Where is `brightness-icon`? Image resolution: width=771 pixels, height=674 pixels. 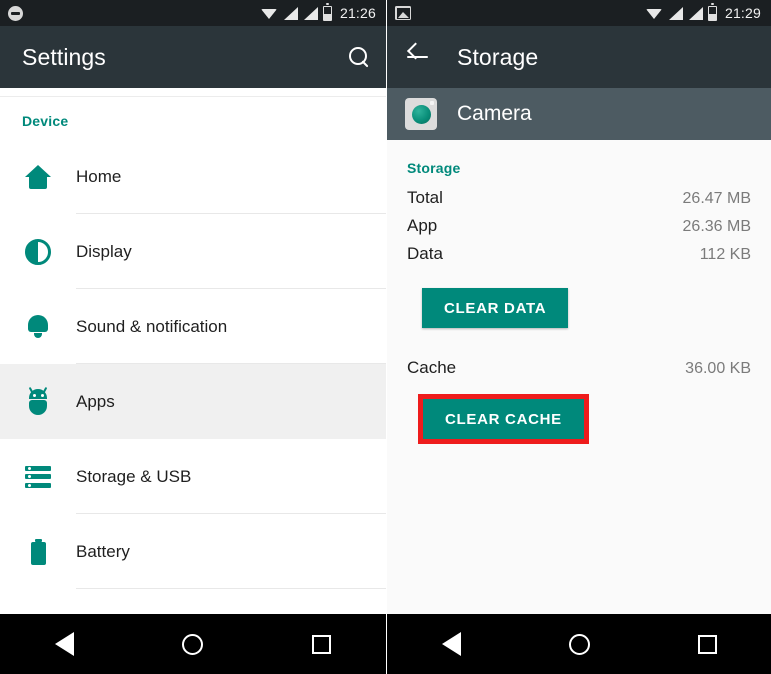 brightness-icon is located at coordinates (38, 251).